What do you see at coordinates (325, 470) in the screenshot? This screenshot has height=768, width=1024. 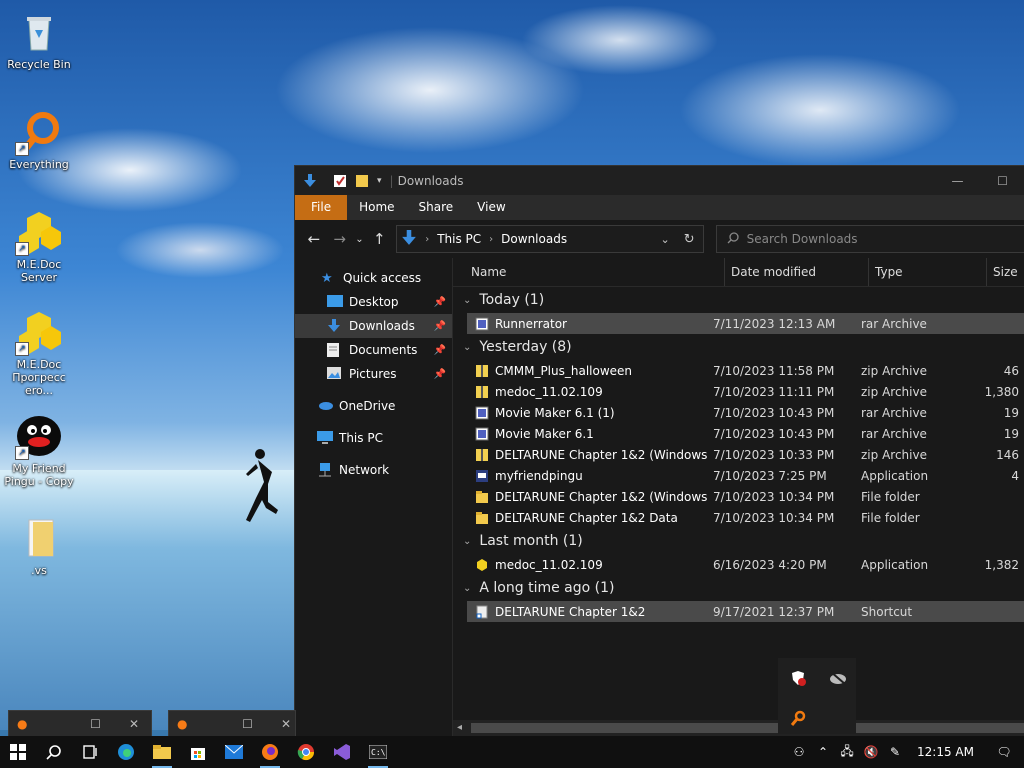 I see `network-icon` at bounding box center [325, 470].